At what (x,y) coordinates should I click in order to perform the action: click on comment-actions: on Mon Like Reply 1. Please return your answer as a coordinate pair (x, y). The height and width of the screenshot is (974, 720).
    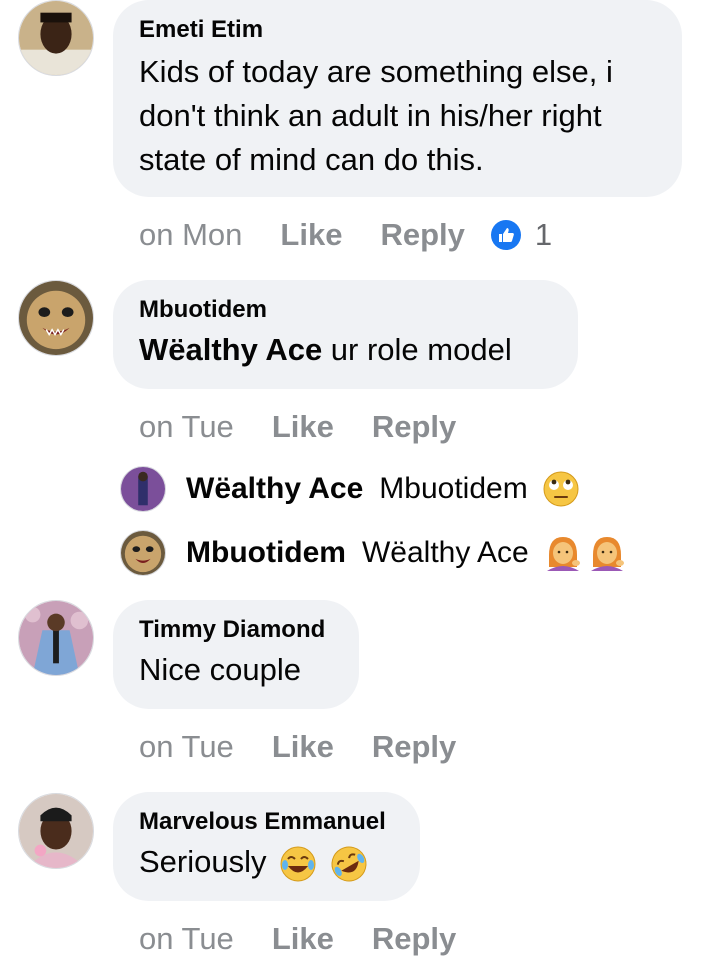
    Looking at the image, I should click on (345, 235).